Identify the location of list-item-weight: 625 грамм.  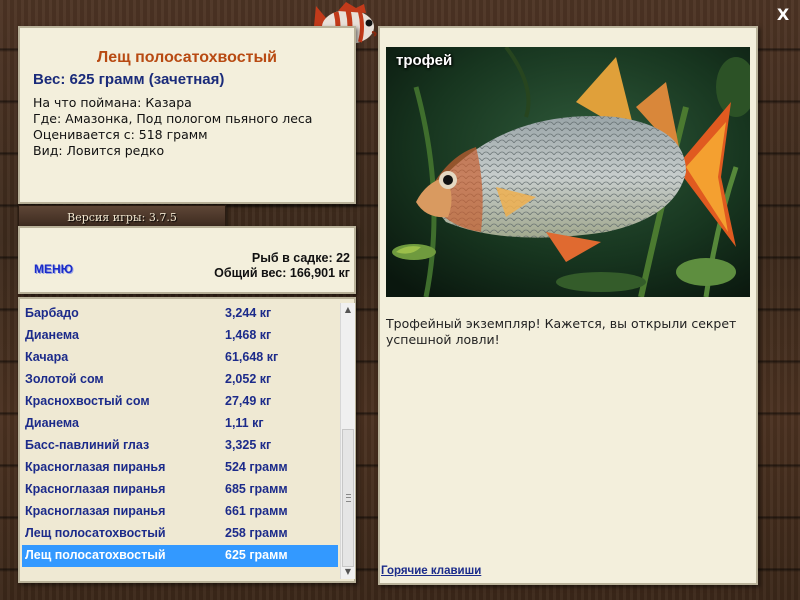
(256, 555).